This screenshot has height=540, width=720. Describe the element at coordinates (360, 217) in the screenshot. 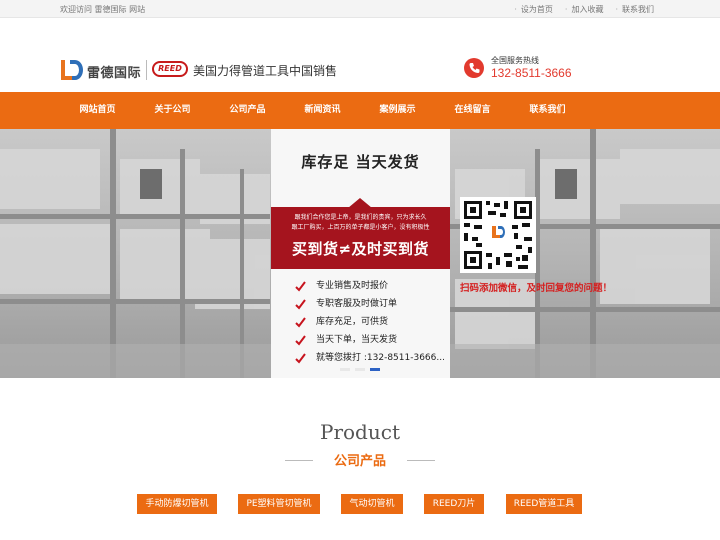

I see `promo-line-1: 跟我们合作您是上帝，是我们的贵宾，只为求长久` at that location.